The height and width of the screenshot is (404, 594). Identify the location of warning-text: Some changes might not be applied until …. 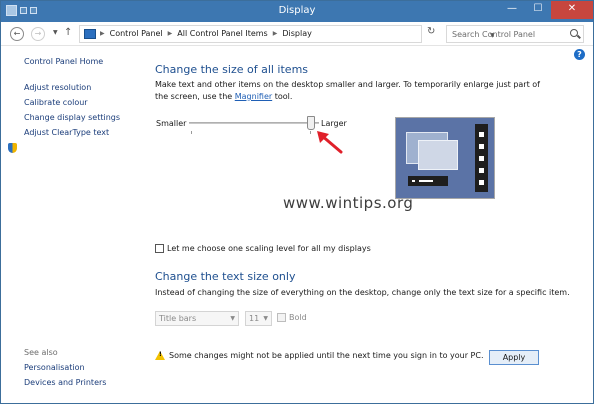
(326, 355).